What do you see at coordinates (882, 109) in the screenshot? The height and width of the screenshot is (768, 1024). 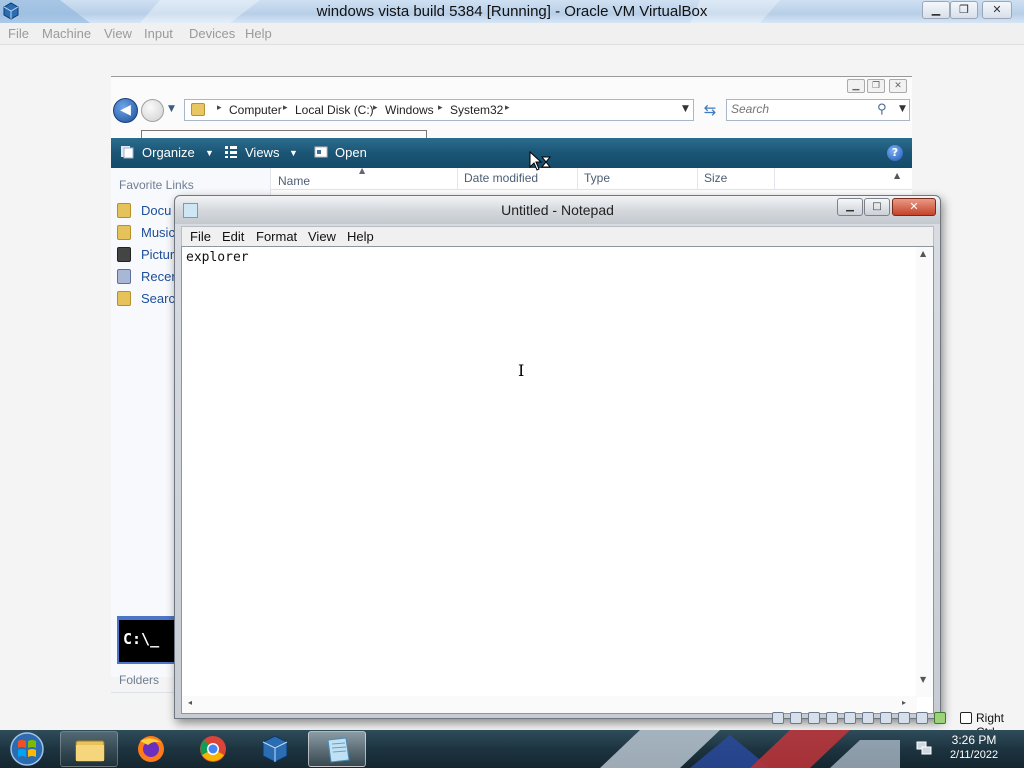 I see `search-icon: ⚲` at bounding box center [882, 109].